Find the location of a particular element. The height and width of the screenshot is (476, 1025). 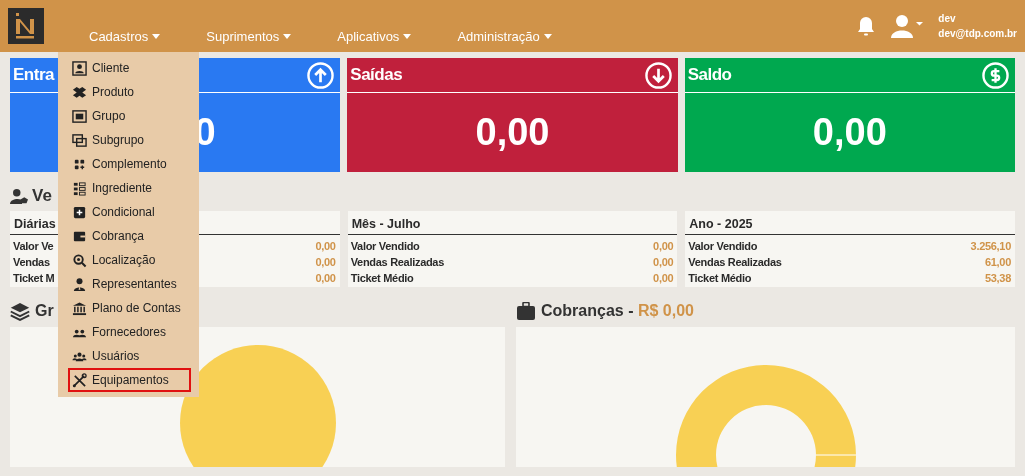

menu-item: Representantes is located at coordinates (129, 284).